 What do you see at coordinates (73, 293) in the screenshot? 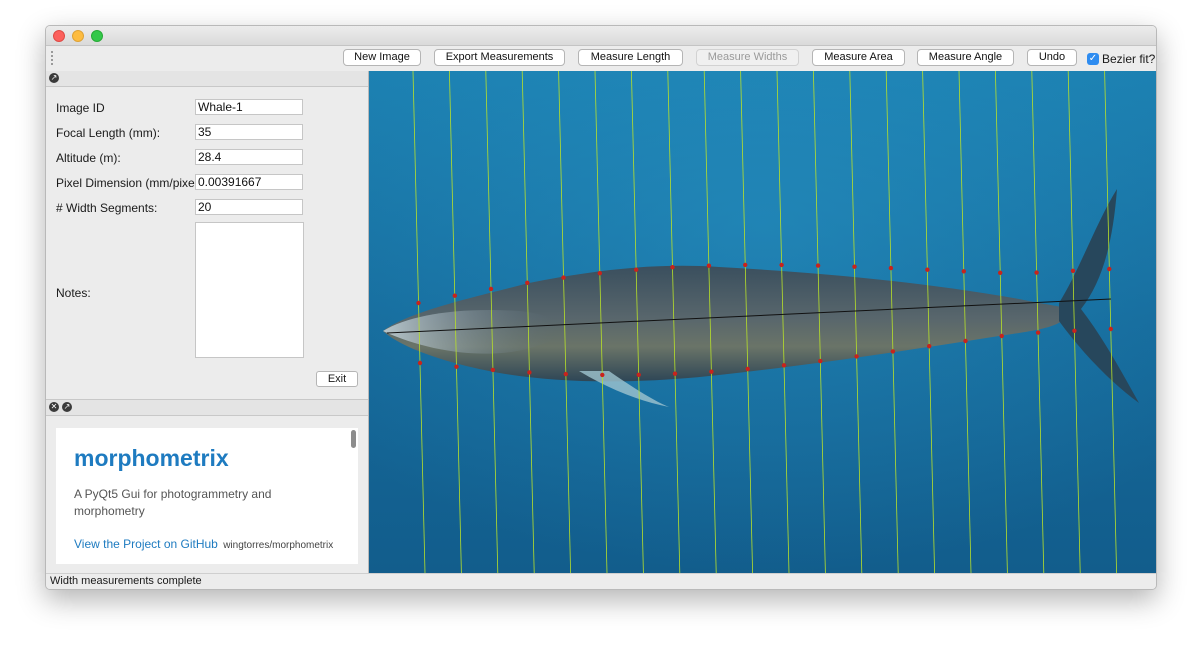
I see `notes-label: Notes:` at bounding box center [73, 293].